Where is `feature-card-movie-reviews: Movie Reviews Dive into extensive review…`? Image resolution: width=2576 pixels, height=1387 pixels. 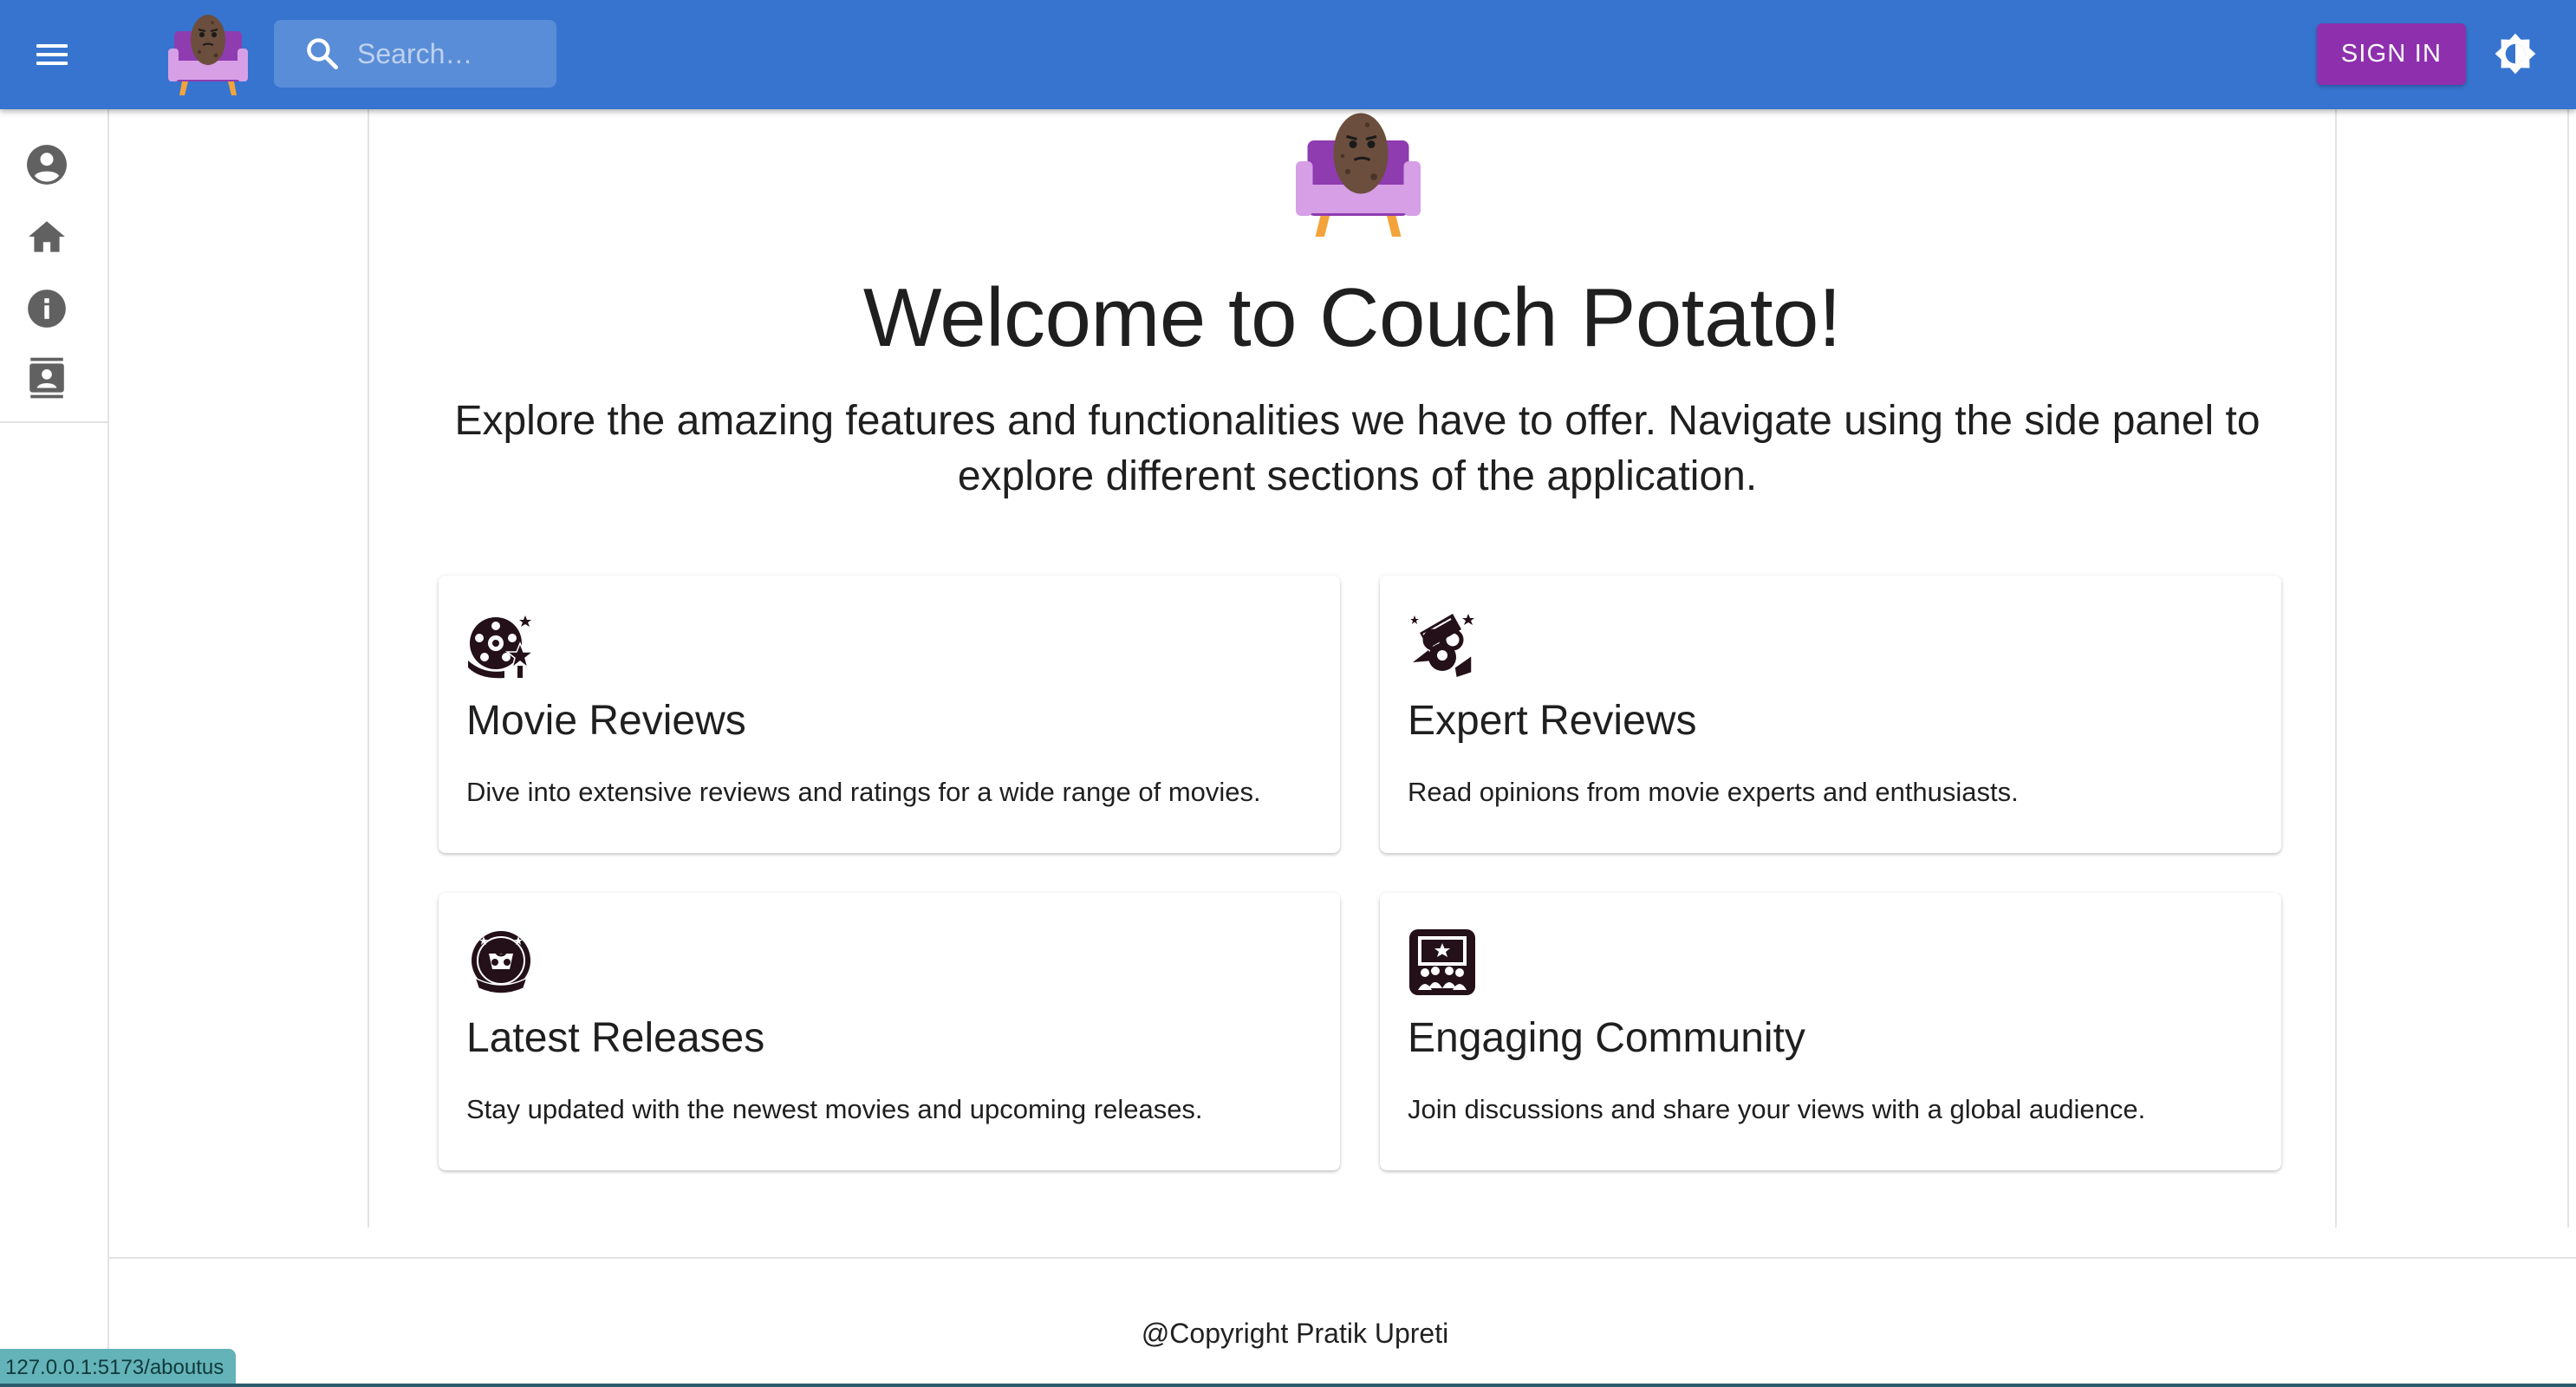 feature-card-movie-reviews: Movie Reviews Dive into extensive review… is located at coordinates (889, 714).